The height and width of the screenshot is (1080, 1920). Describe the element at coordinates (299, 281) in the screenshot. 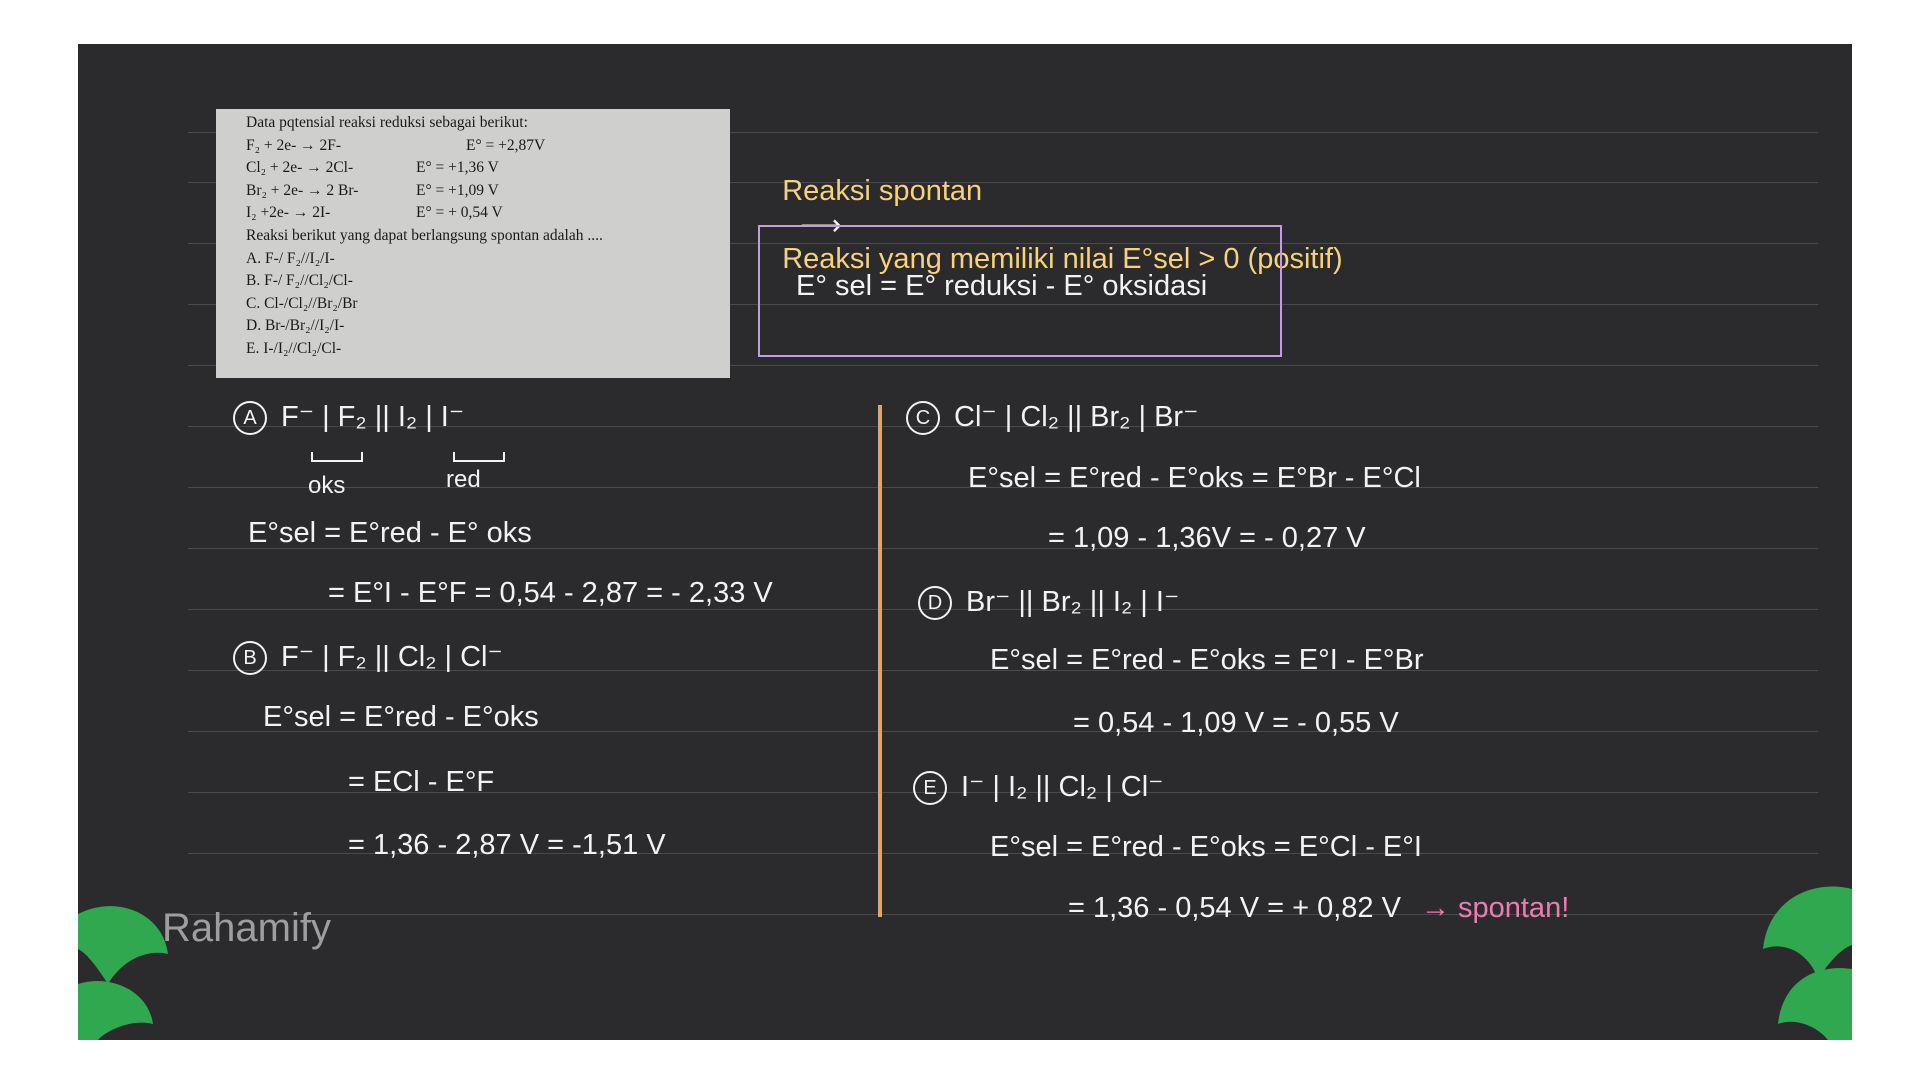

I see `option-b: B. F-/ F₂//Cl₂/Cl-` at that location.